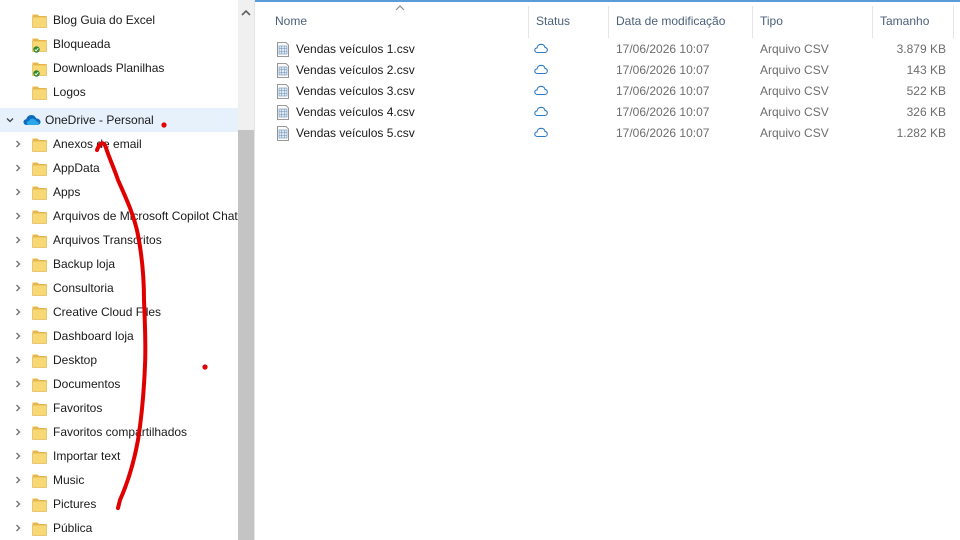  Describe the element at coordinates (291, 19) in the screenshot. I see `column-header-name: Nome` at that location.